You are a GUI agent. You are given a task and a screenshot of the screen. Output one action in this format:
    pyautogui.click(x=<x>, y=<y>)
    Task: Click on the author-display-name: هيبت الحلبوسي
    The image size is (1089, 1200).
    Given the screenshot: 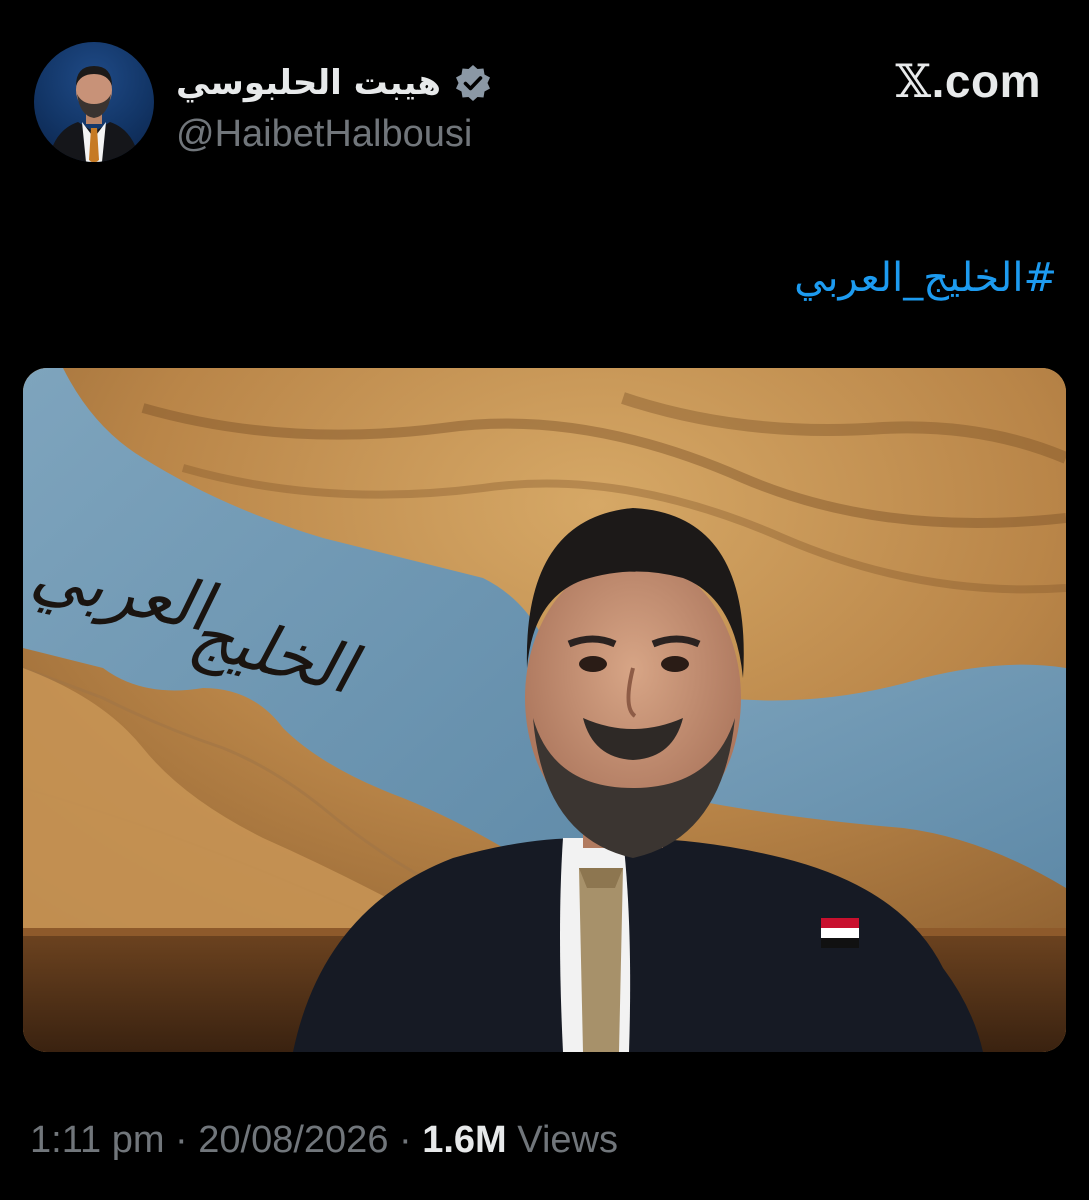 What is the action you would take?
    pyautogui.click(x=308, y=83)
    